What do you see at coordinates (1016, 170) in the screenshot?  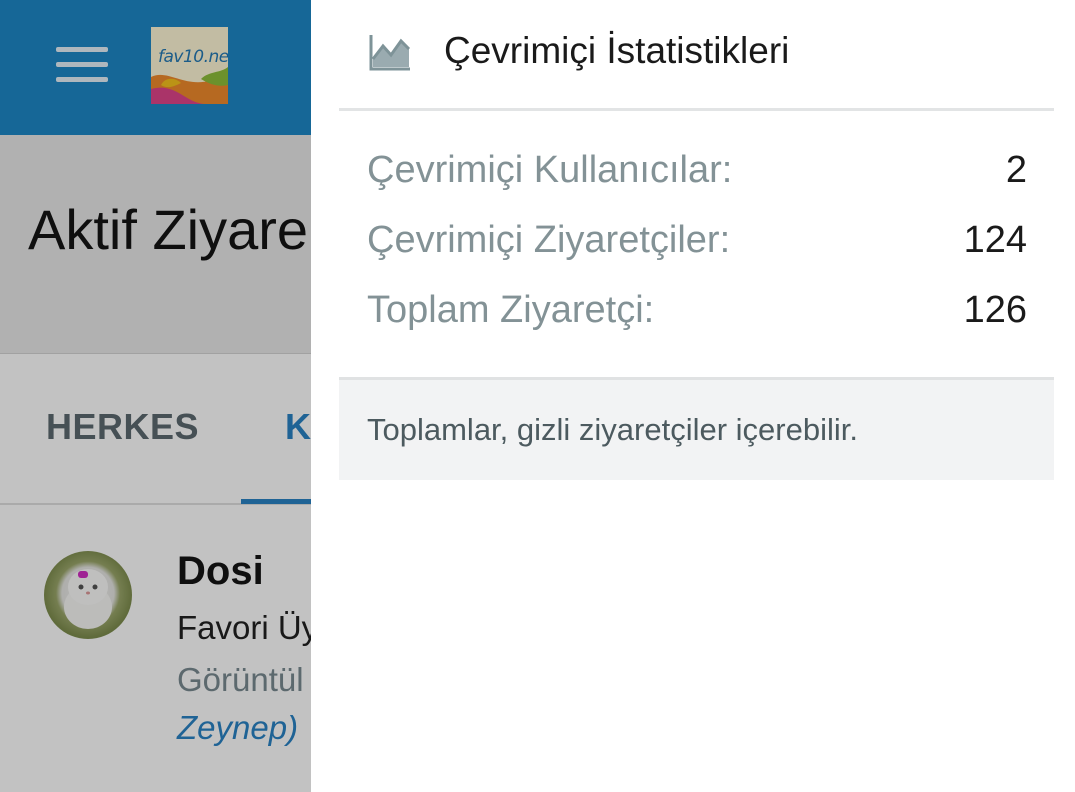 I see `stat-value: 2` at bounding box center [1016, 170].